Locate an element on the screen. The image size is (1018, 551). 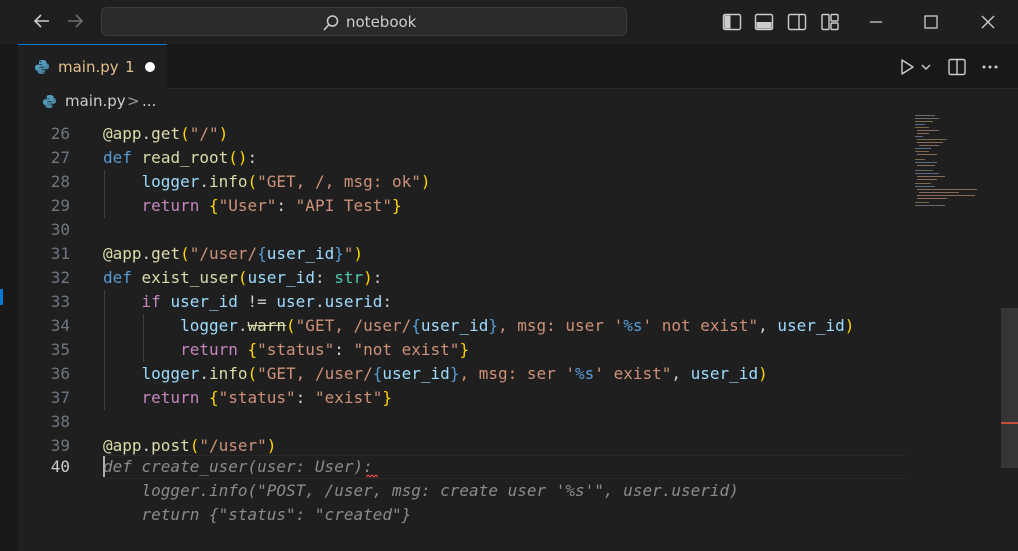
code-line: return {"status": "exist"} is located at coordinates (247, 398).